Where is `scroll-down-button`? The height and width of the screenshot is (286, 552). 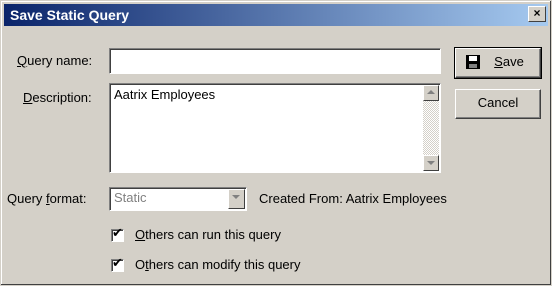
scroll-down-button is located at coordinates (431, 163).